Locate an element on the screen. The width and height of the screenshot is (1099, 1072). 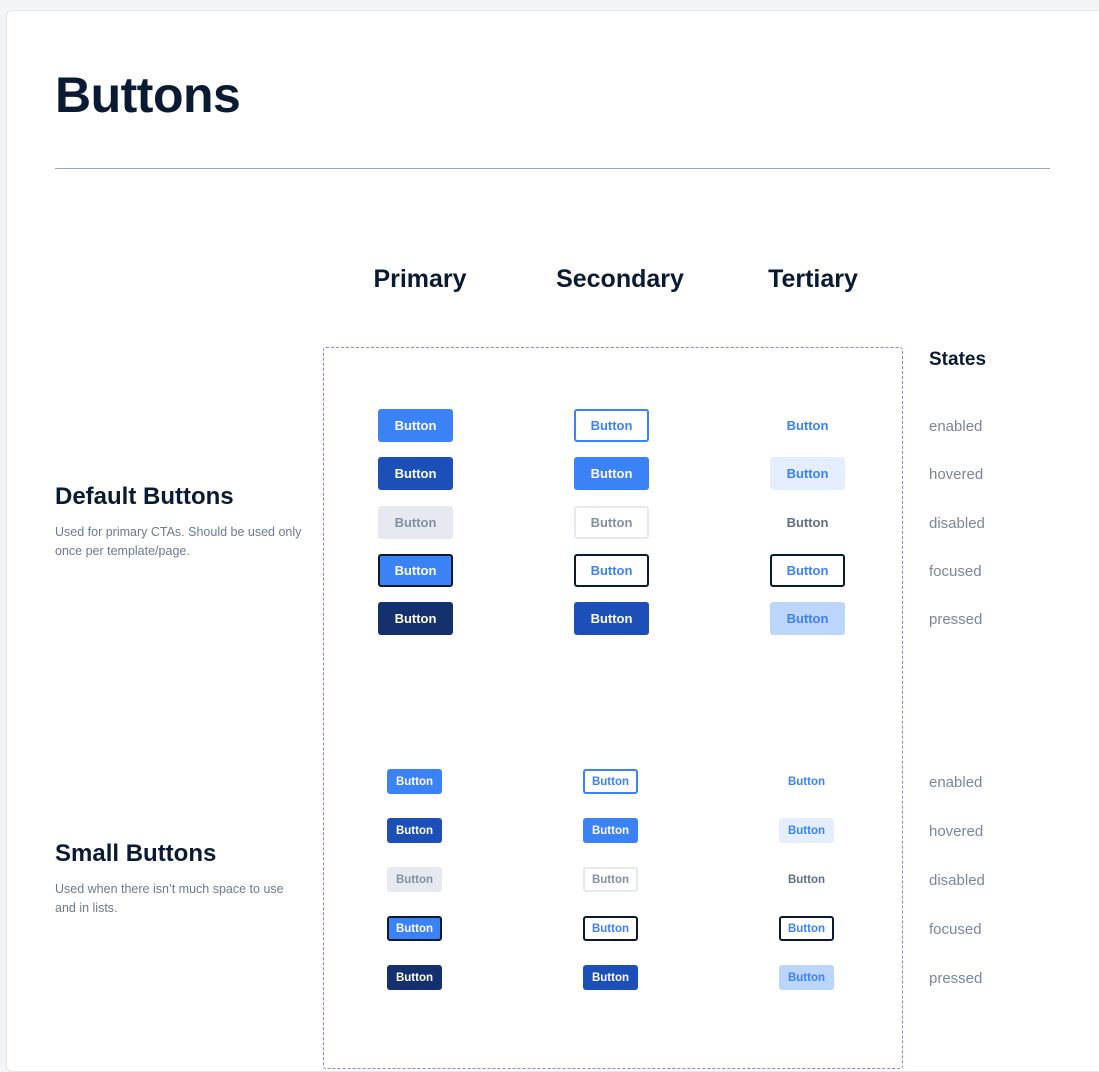
small-primary-button-focused: Button is located at coordinates (414, 928).